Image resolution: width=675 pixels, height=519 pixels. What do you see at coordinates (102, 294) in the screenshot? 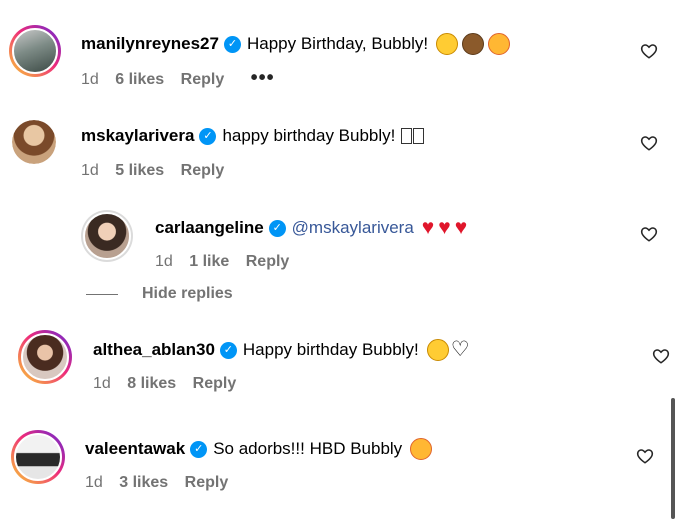
I see `divider-line` at bounding box center [102, 294].